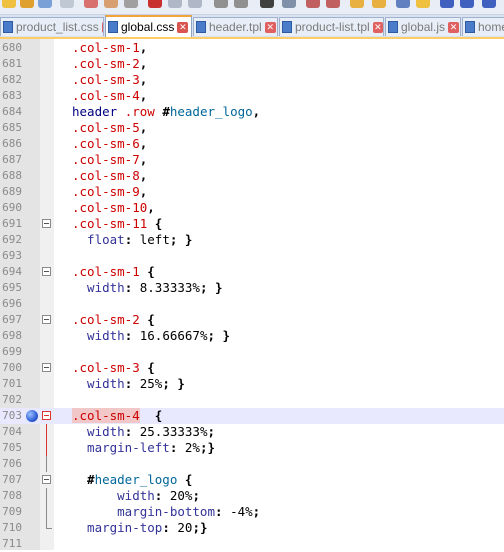  I want to click on code-token: 16.66667%, so click(173, 335).